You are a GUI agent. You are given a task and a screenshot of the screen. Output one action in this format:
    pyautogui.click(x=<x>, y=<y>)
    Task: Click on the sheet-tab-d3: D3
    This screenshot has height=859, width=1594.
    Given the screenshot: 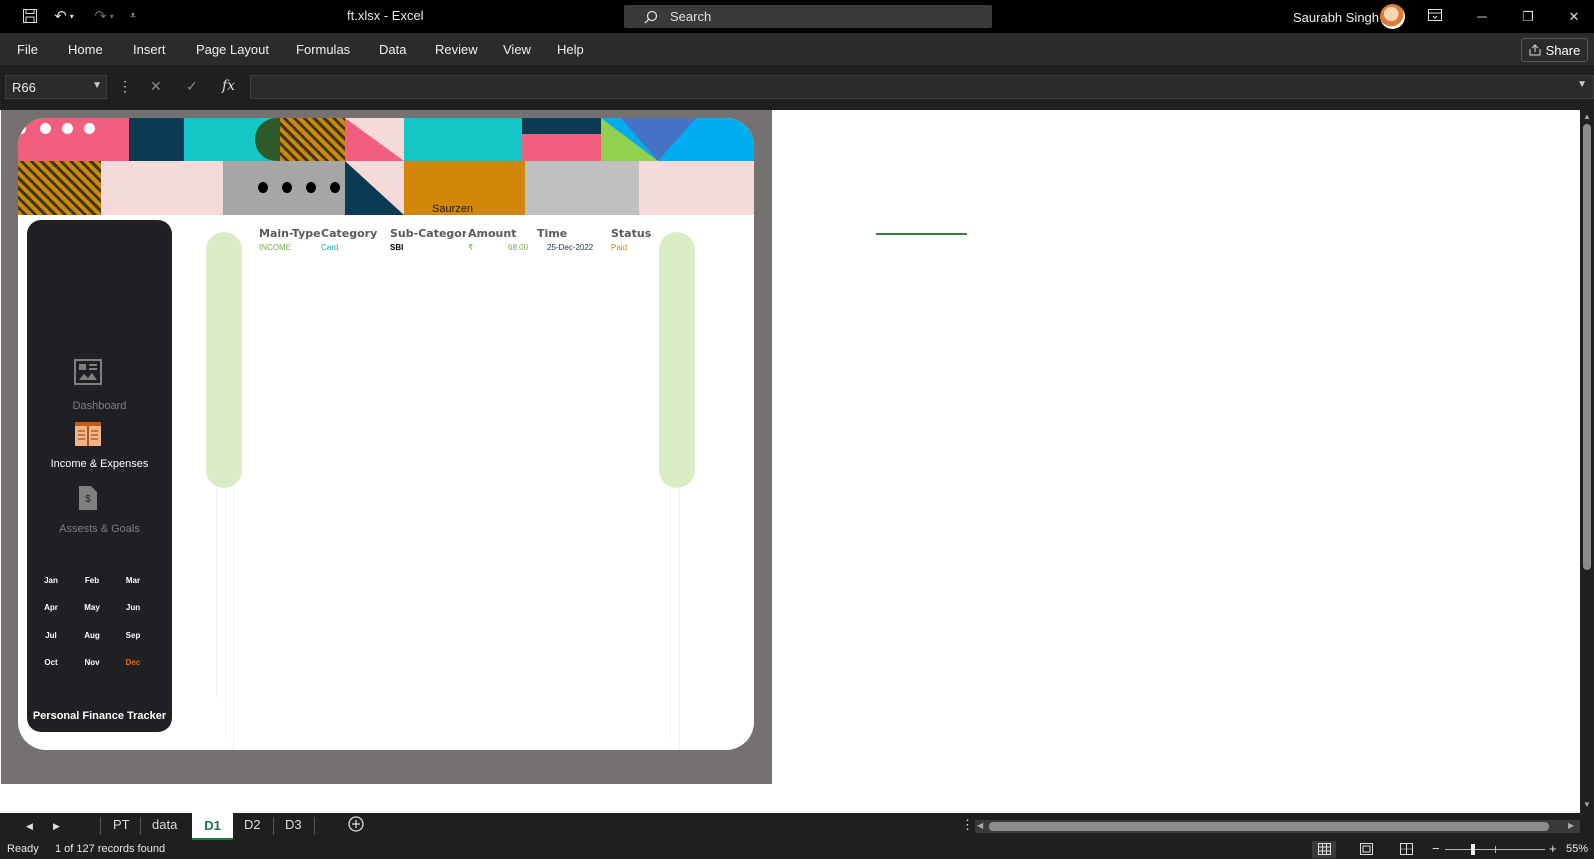 What is the action you would take?
    pyautogui.click(x=293, y=824)
    